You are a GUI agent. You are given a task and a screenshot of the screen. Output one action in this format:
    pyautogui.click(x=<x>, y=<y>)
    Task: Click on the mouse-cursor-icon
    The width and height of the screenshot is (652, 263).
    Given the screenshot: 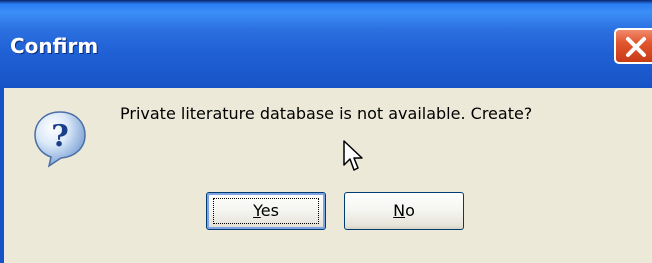 What is the action you would take?
    pyautogui.click(x=353, y=155)
    